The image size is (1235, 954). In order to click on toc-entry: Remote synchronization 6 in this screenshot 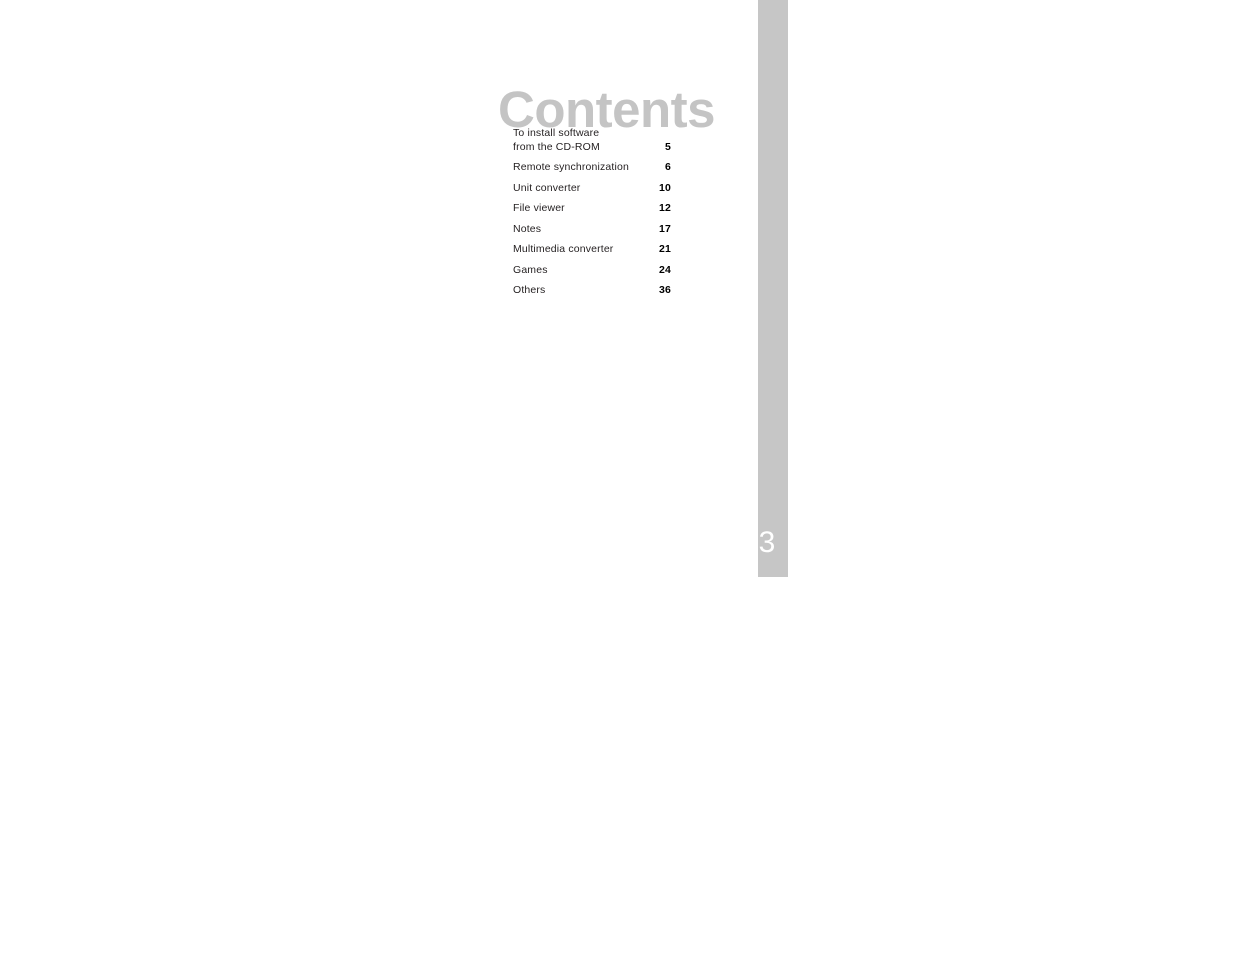, I will do `click(592, 168)`.